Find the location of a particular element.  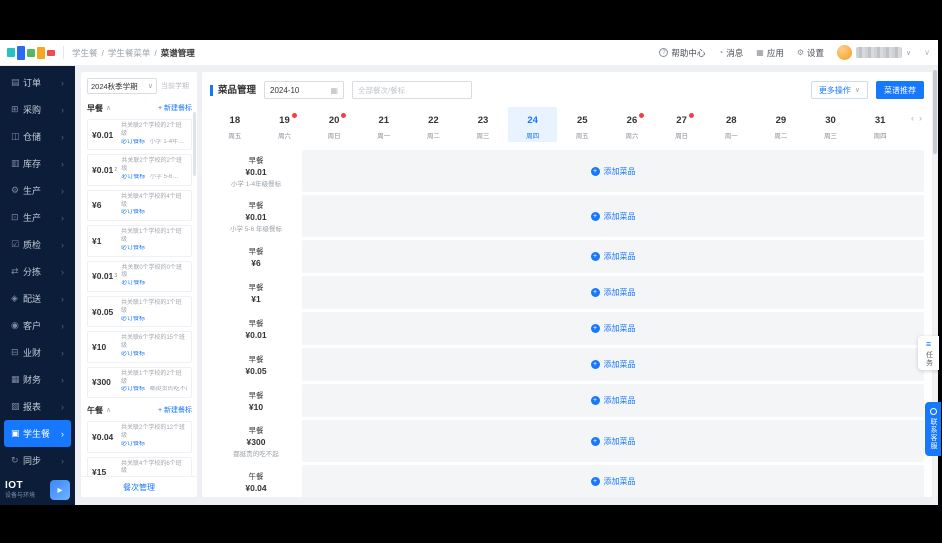

calendar-day-cell: 18 周五 is located at coordinates (235, 124).